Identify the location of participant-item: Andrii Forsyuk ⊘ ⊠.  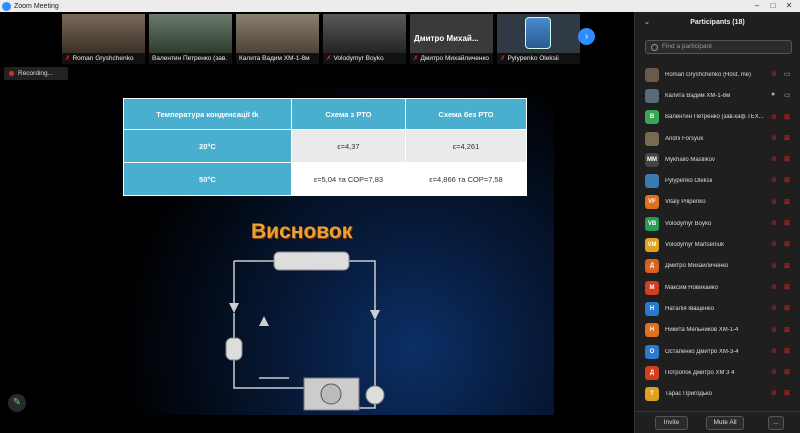
(717, 138).